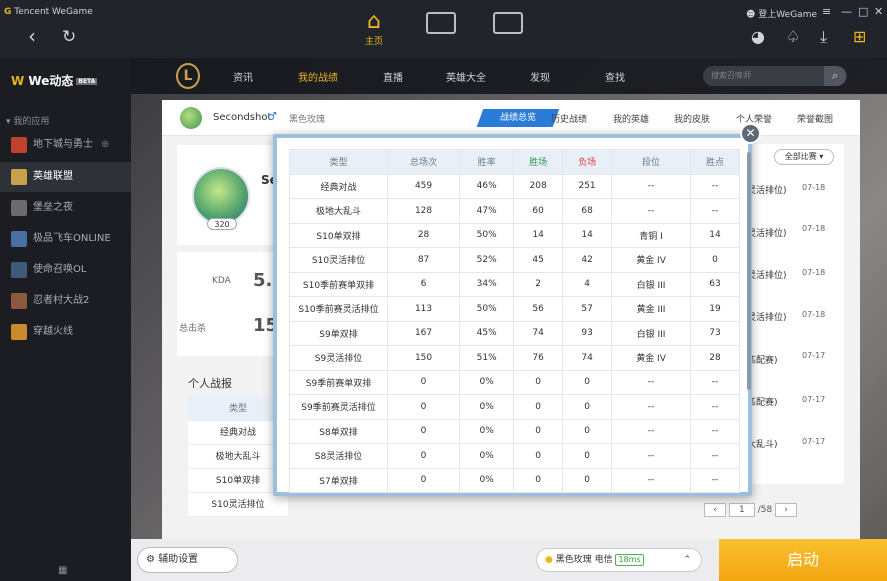 This screenshot has width=887, height=581. What do you see at coordinates (221, 196) in the screenshot?
I see `profile-avatar` at bounding box center [221, 196].